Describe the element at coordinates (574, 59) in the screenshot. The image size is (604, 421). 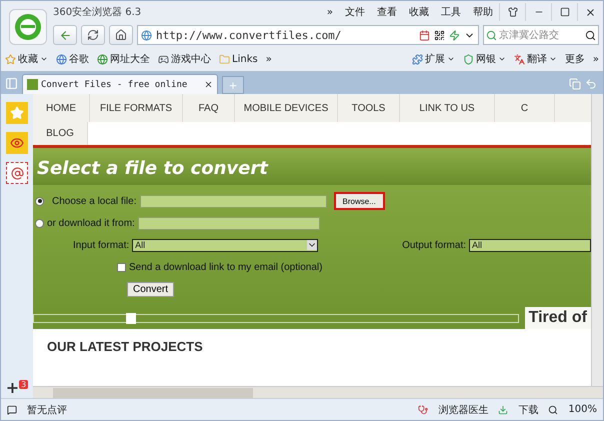
I see `toolbar-item: 更多` at that location.